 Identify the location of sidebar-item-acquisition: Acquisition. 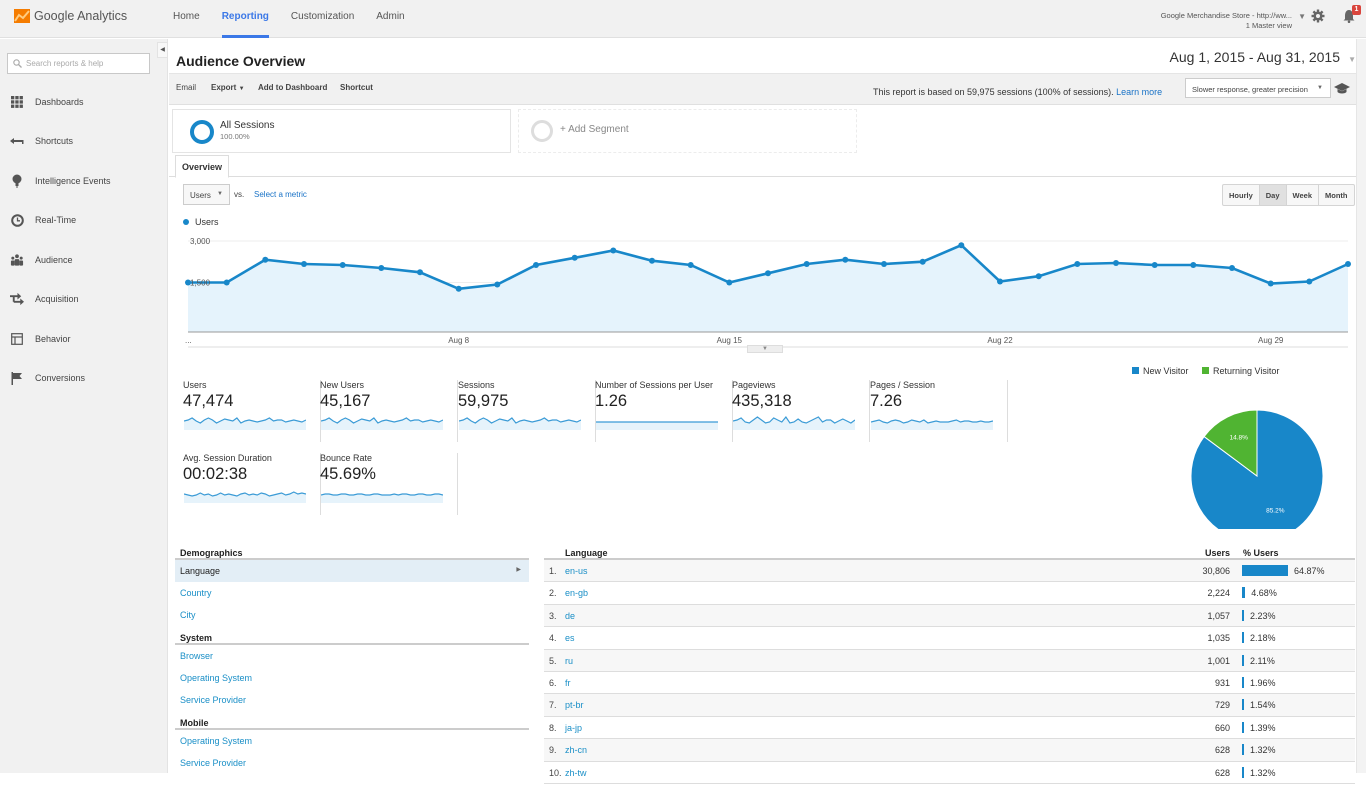
(84, 299).